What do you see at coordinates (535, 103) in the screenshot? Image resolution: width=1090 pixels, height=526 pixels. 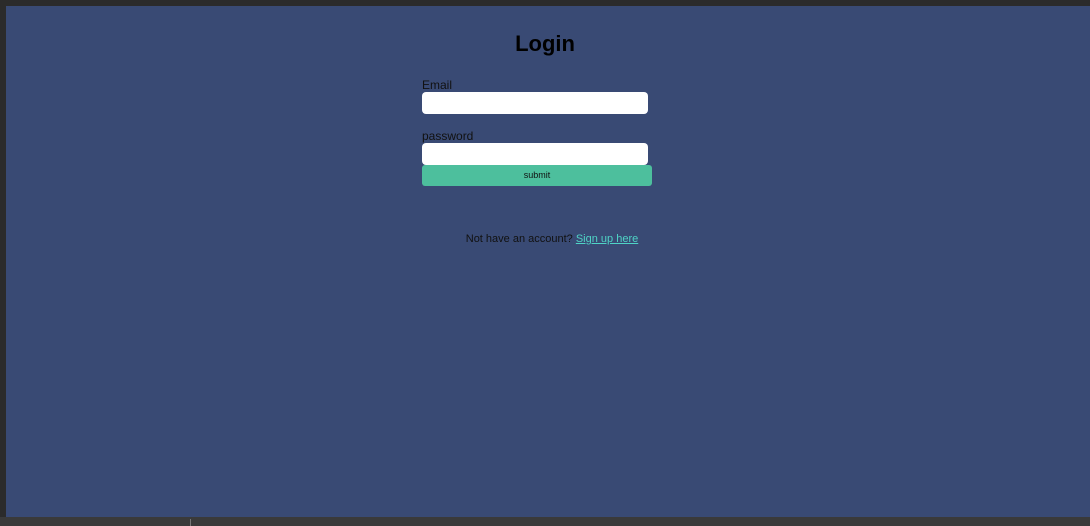 I see `email-field` at bounding box center [535, 103].